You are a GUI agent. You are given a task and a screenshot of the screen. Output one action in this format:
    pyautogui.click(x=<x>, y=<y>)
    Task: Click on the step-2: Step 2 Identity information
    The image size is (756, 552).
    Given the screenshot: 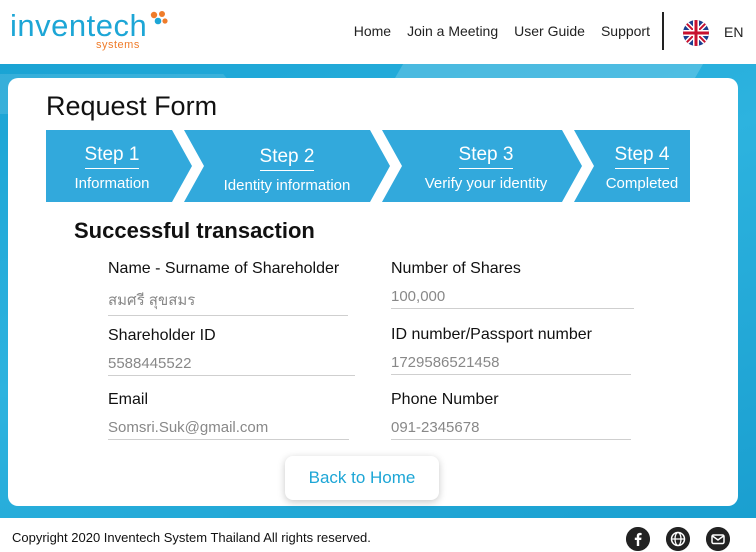 What is the action you would take?
    pyautogui.click(x=287, y=166)
    